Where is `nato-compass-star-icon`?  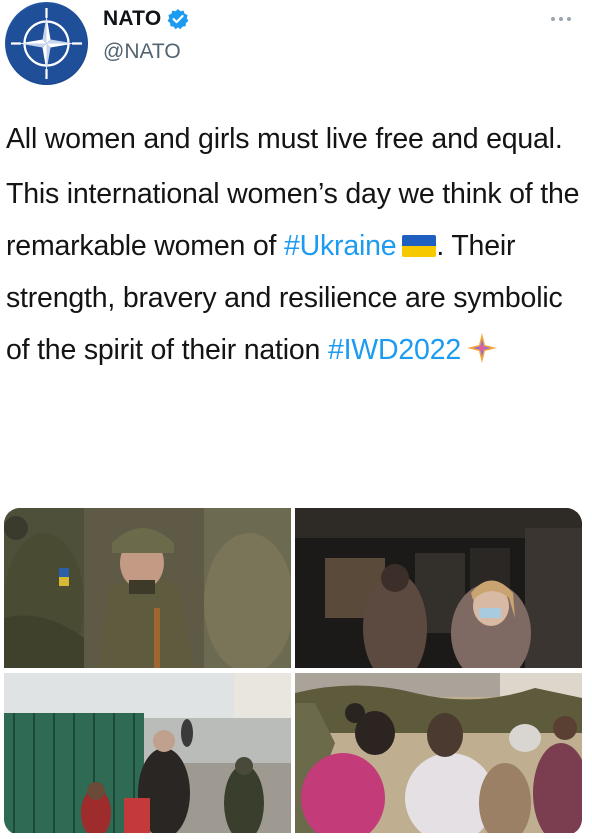 nato-compass-star-icon is located at coordinates (46, 43).